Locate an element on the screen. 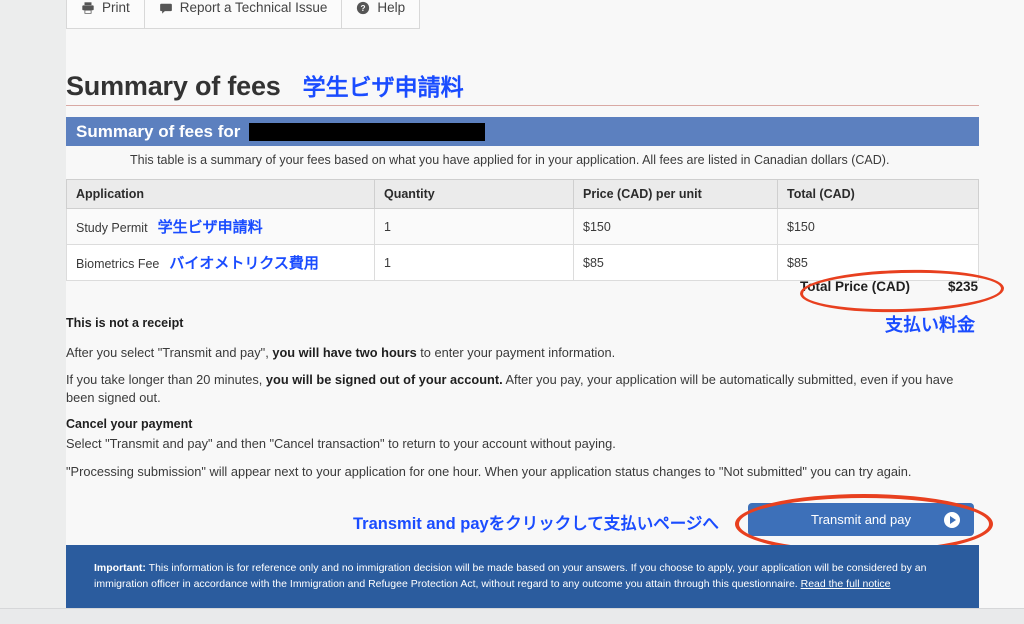  printer-icon is located at coordinates (88, 8).